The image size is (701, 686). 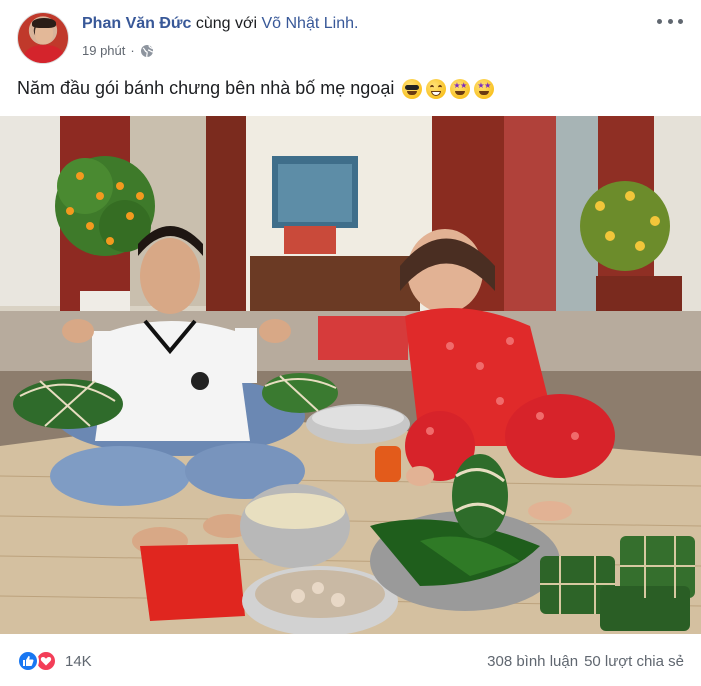 I want to click on post-timestamp: 19 phút, so click(x=103, y=50).